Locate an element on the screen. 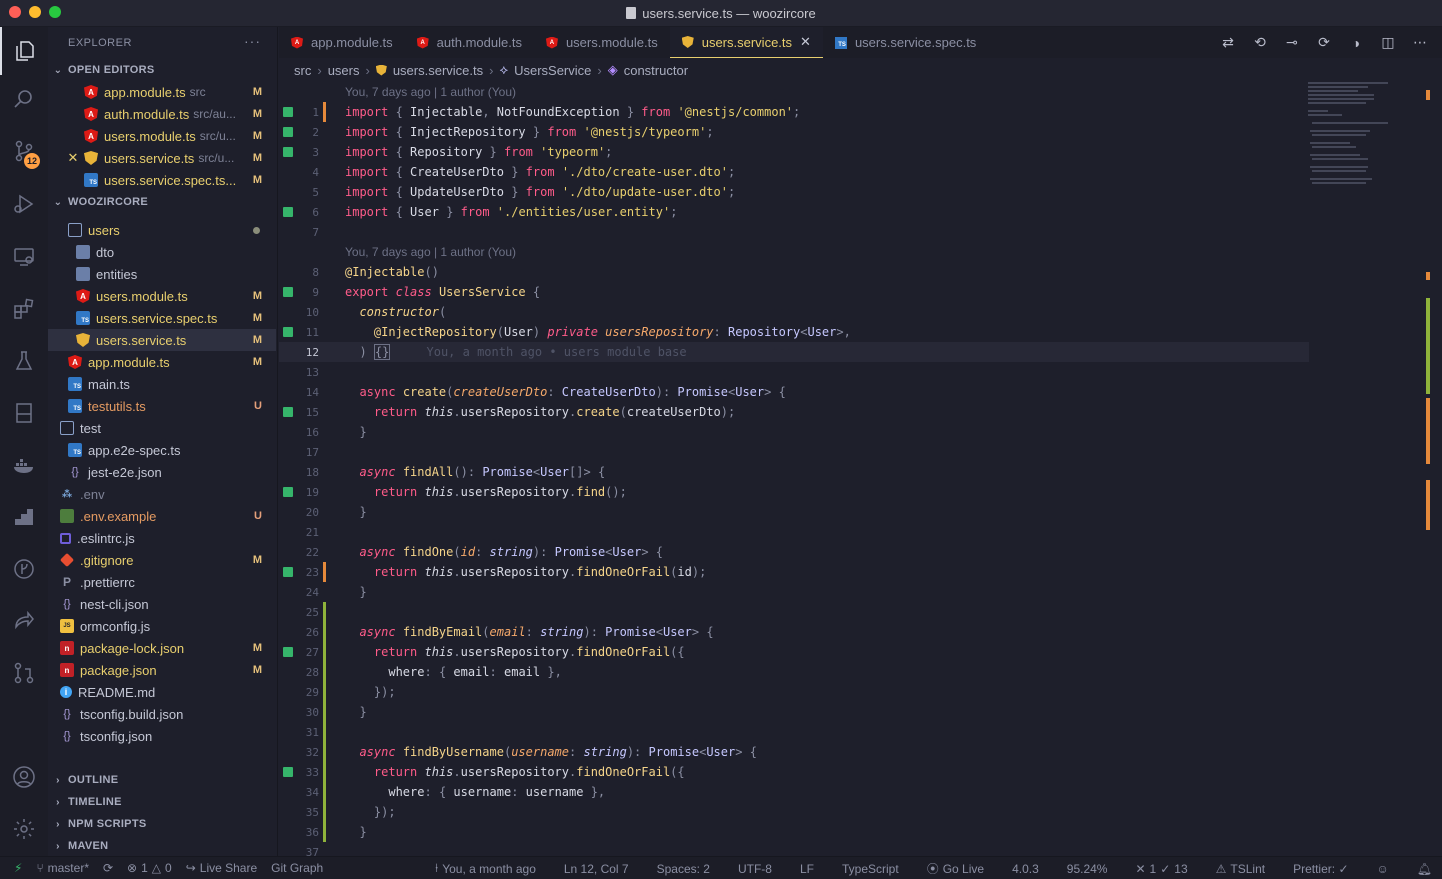 This screenshot has height=879, width=1442. run-debug-activity is located at coordinates (24, 204).